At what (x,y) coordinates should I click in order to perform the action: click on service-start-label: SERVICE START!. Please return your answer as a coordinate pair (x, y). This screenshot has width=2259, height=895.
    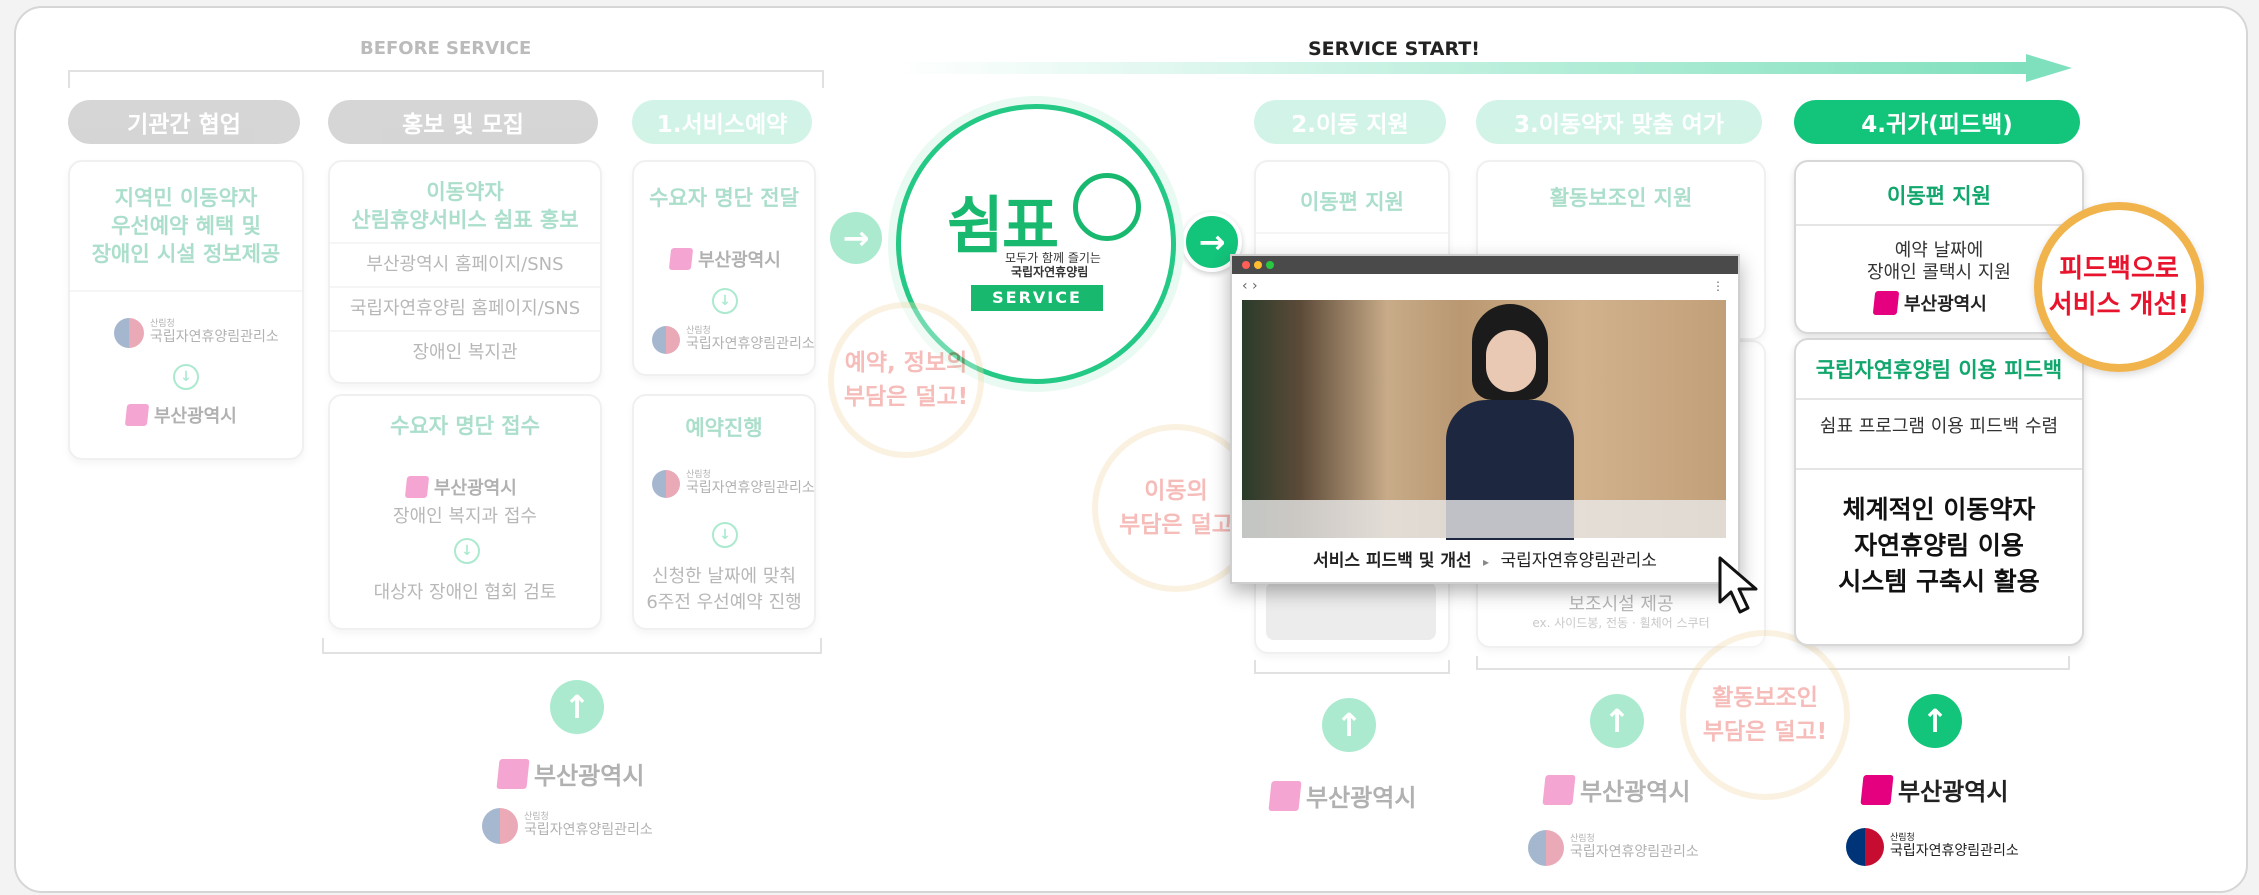
    Looking at the image, I should click on (1394, 49).